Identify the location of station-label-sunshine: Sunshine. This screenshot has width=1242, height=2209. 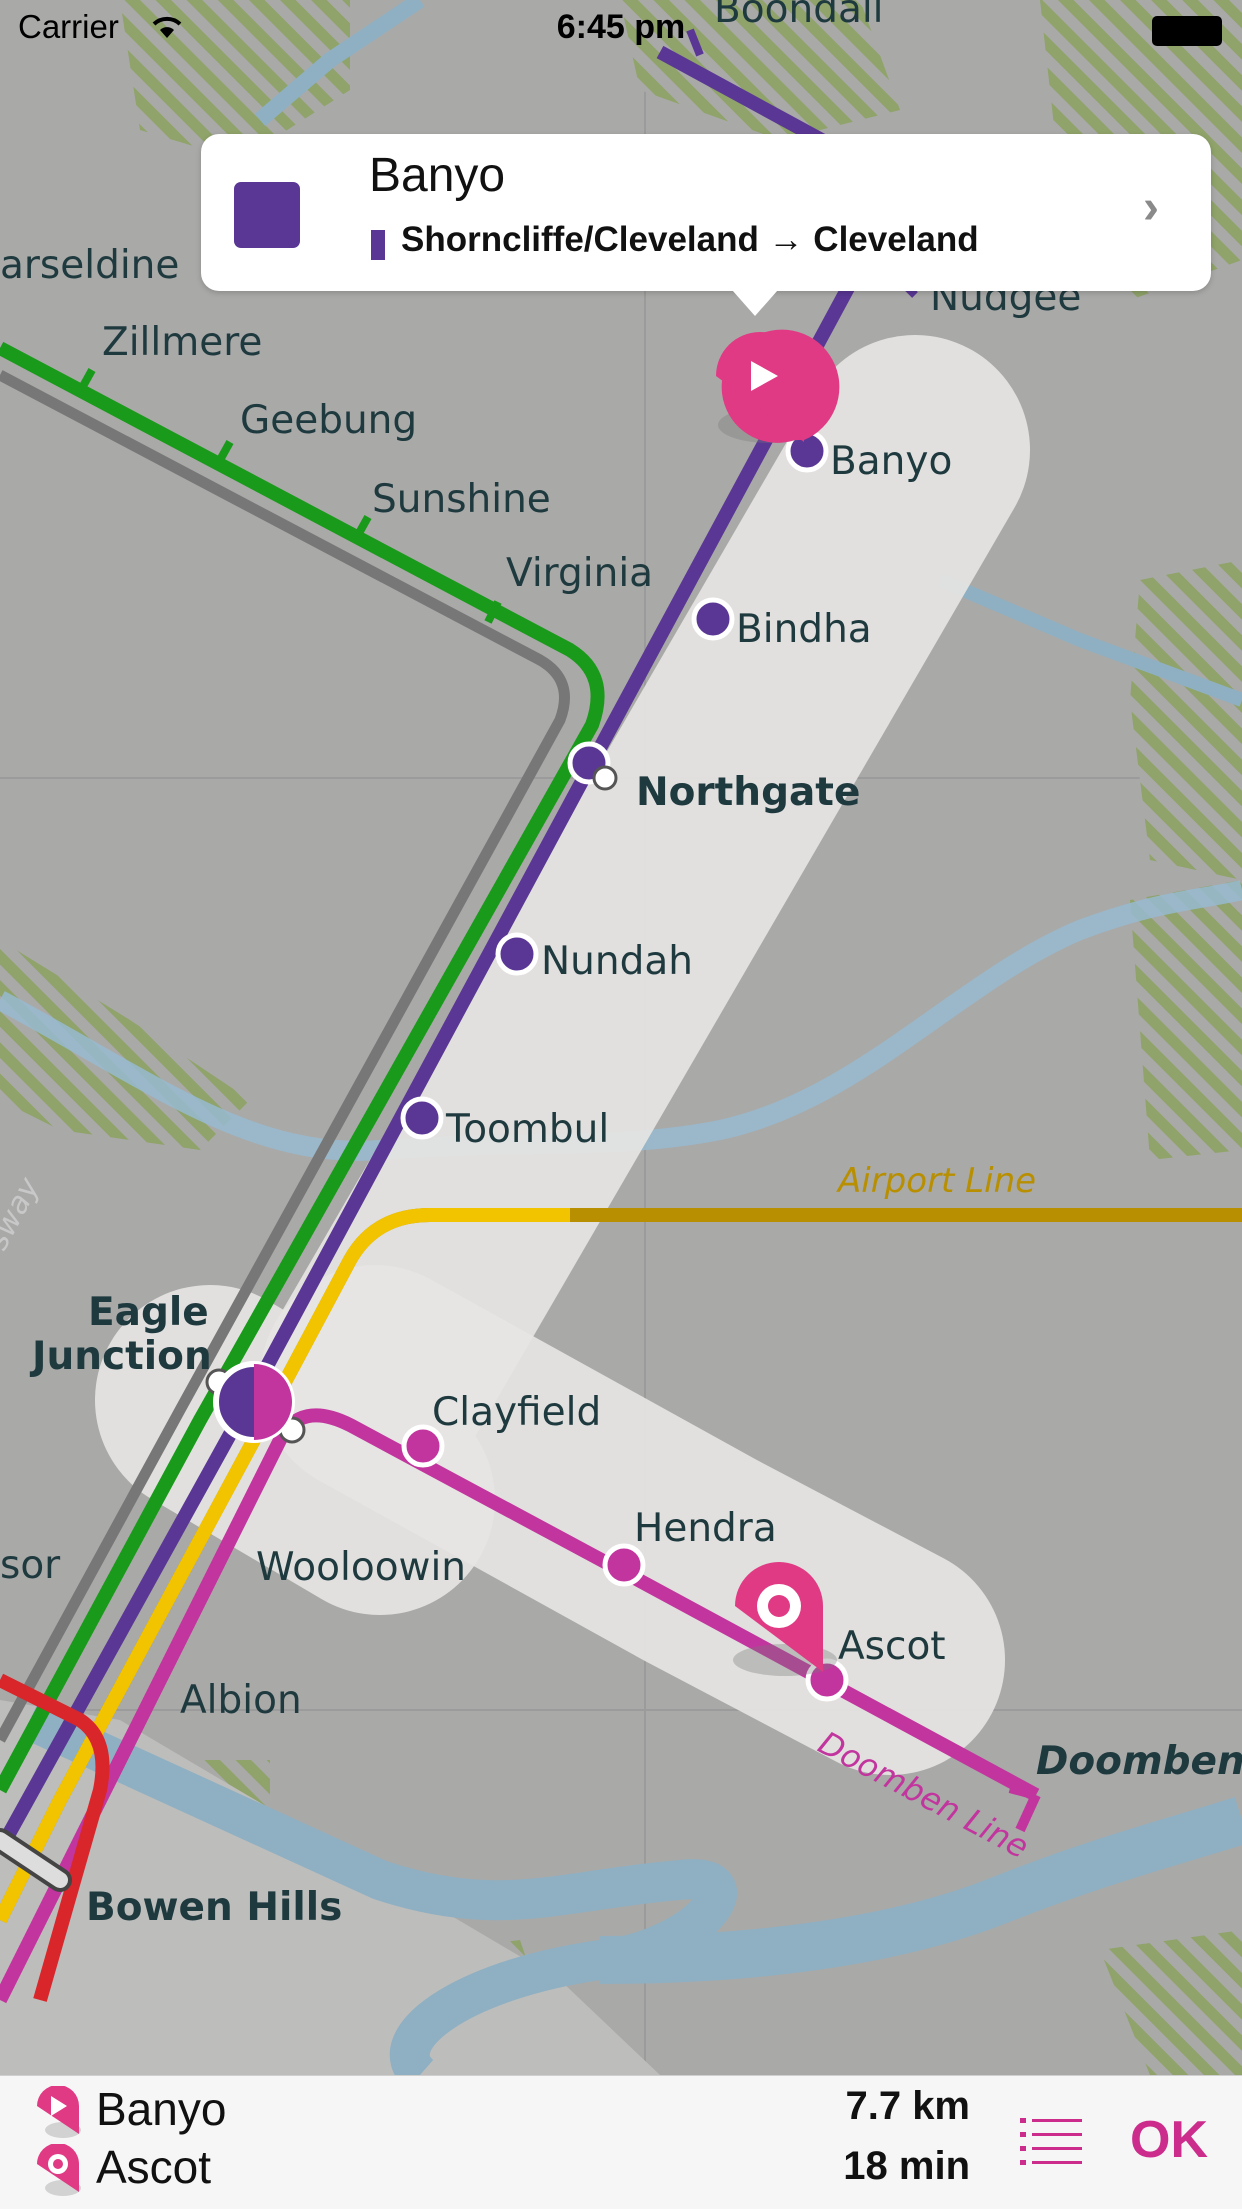
(461, 499).